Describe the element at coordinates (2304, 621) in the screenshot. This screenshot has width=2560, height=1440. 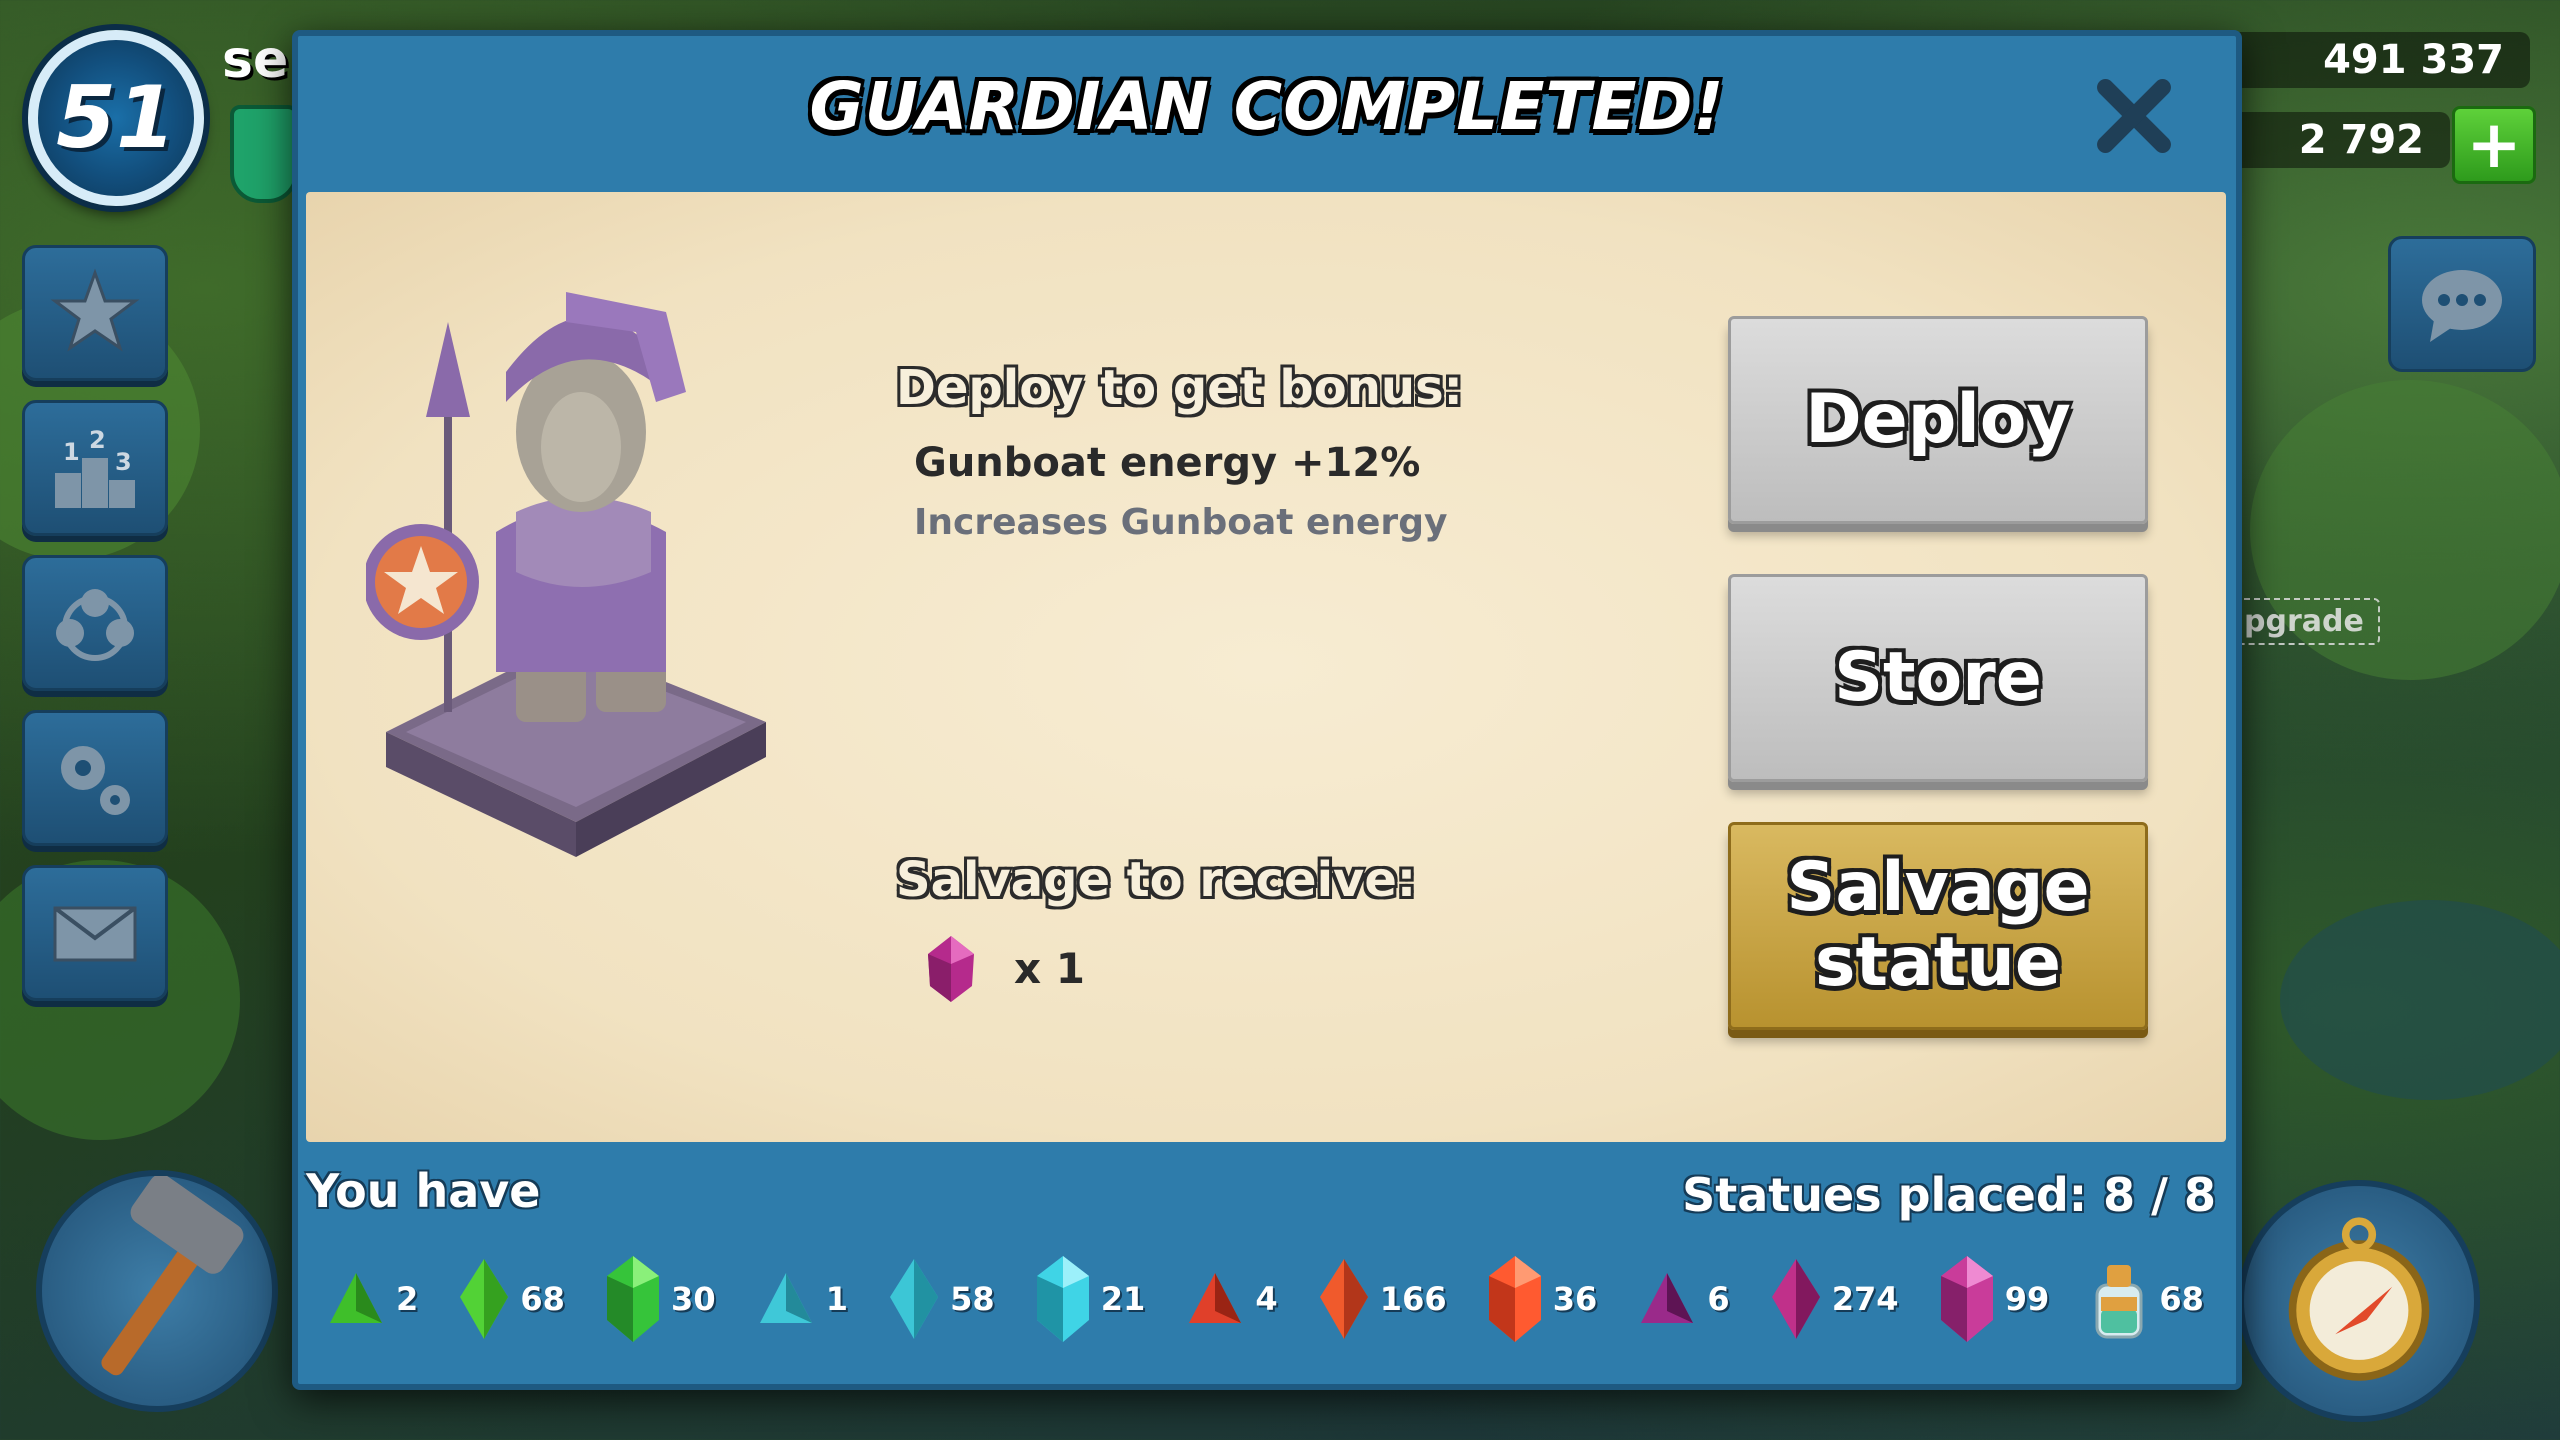
I see `upgrade-tag: pgrade` at that location.